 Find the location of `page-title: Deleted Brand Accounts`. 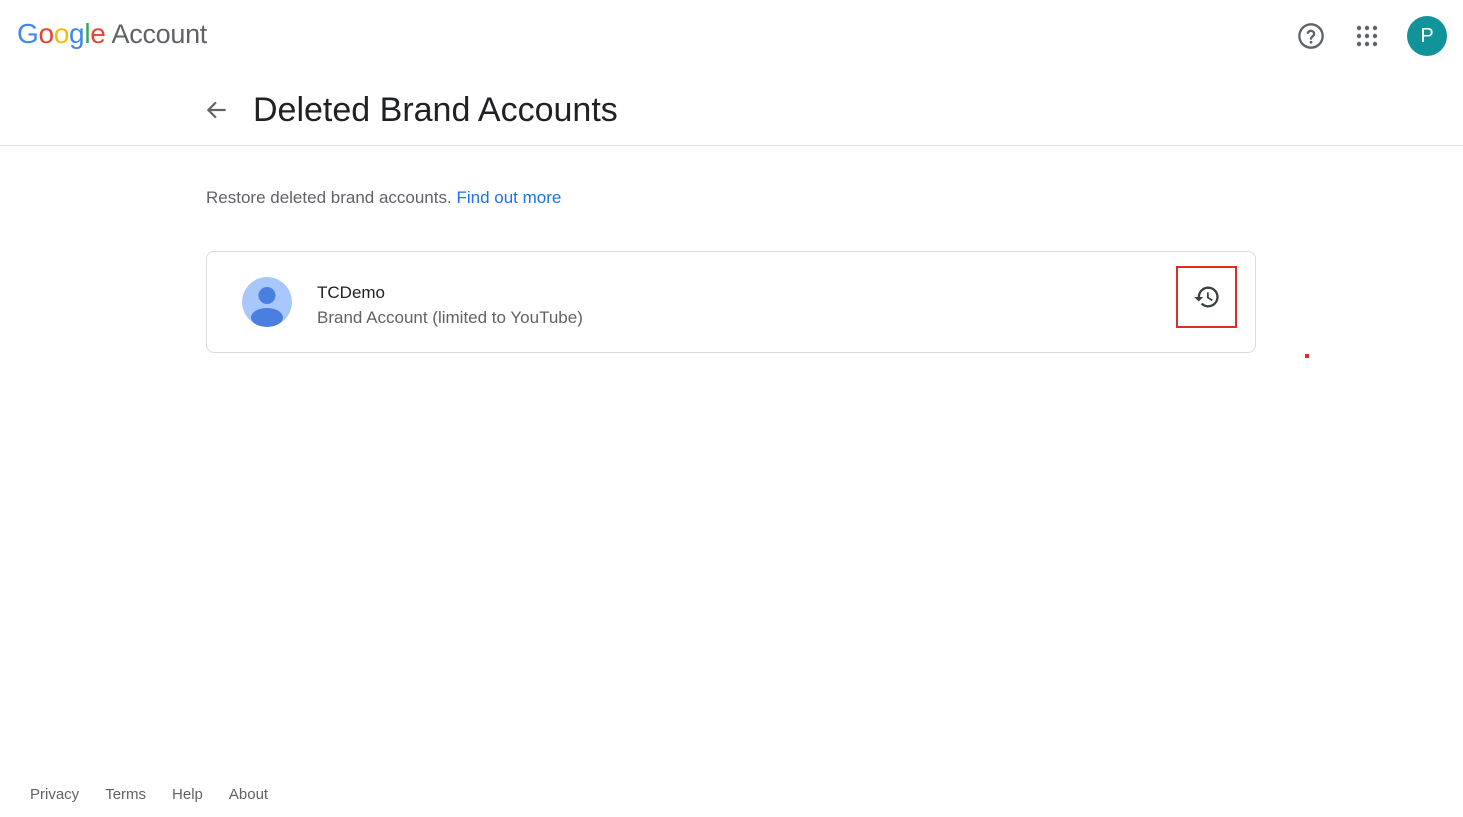

page-title: Deleted Brand Accounts is located at coordinates (435, 110).